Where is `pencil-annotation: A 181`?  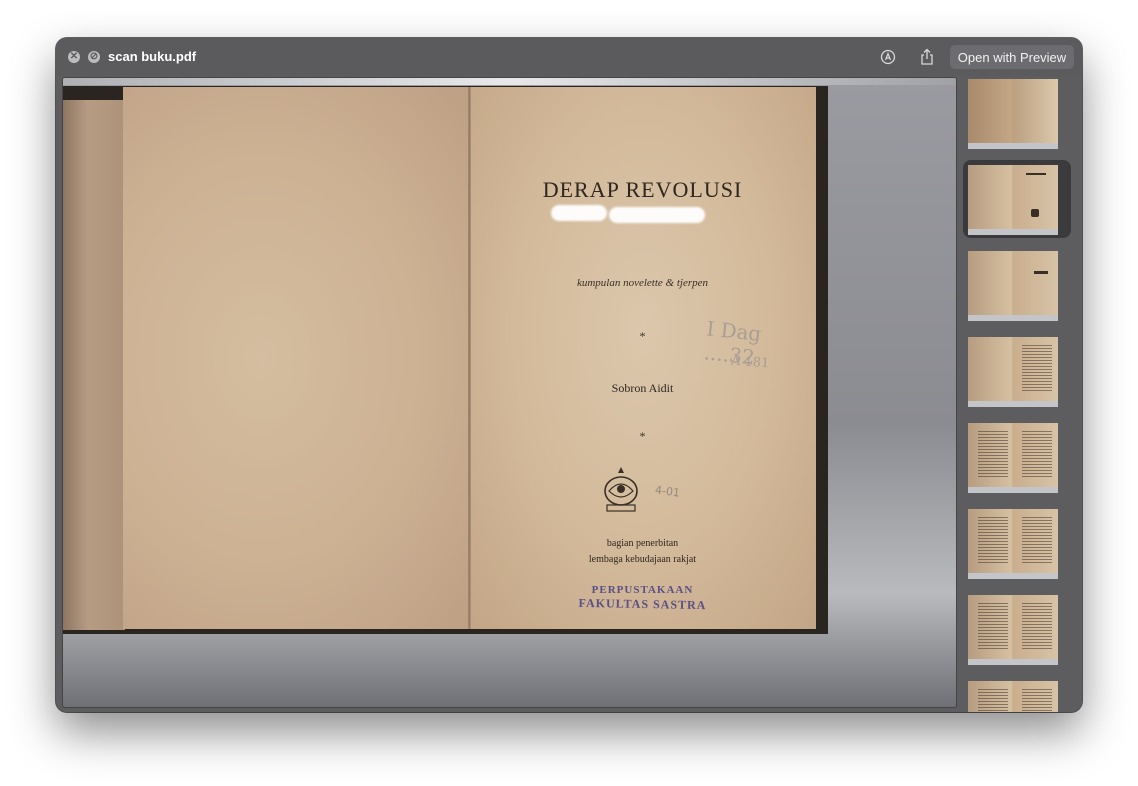
pencil-annotation: A 181 is located at coordinates (750, 362).